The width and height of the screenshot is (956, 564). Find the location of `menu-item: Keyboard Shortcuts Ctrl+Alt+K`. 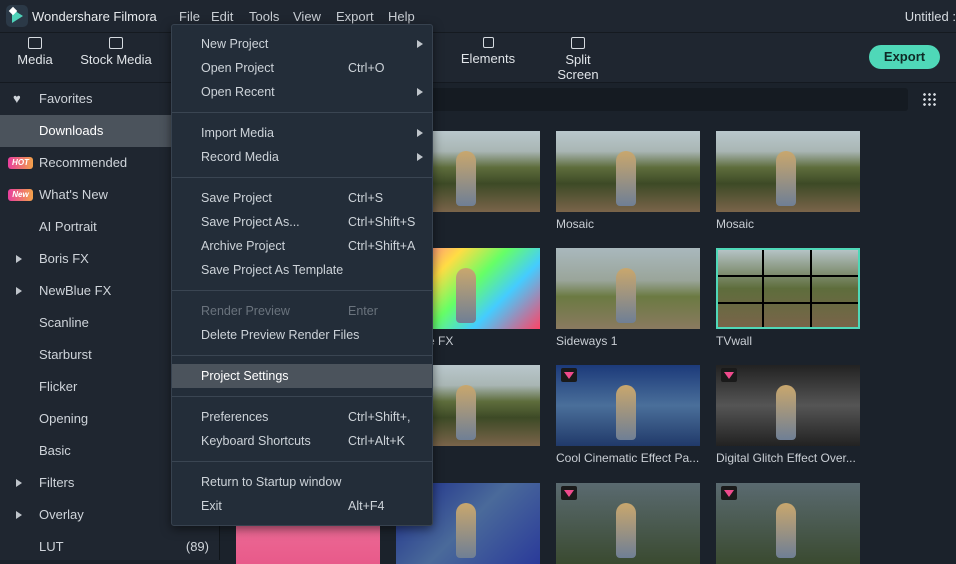

menu-item: Keyboard Shortcuts Ctrl+Alt+K is located at coordinates (302, 441).